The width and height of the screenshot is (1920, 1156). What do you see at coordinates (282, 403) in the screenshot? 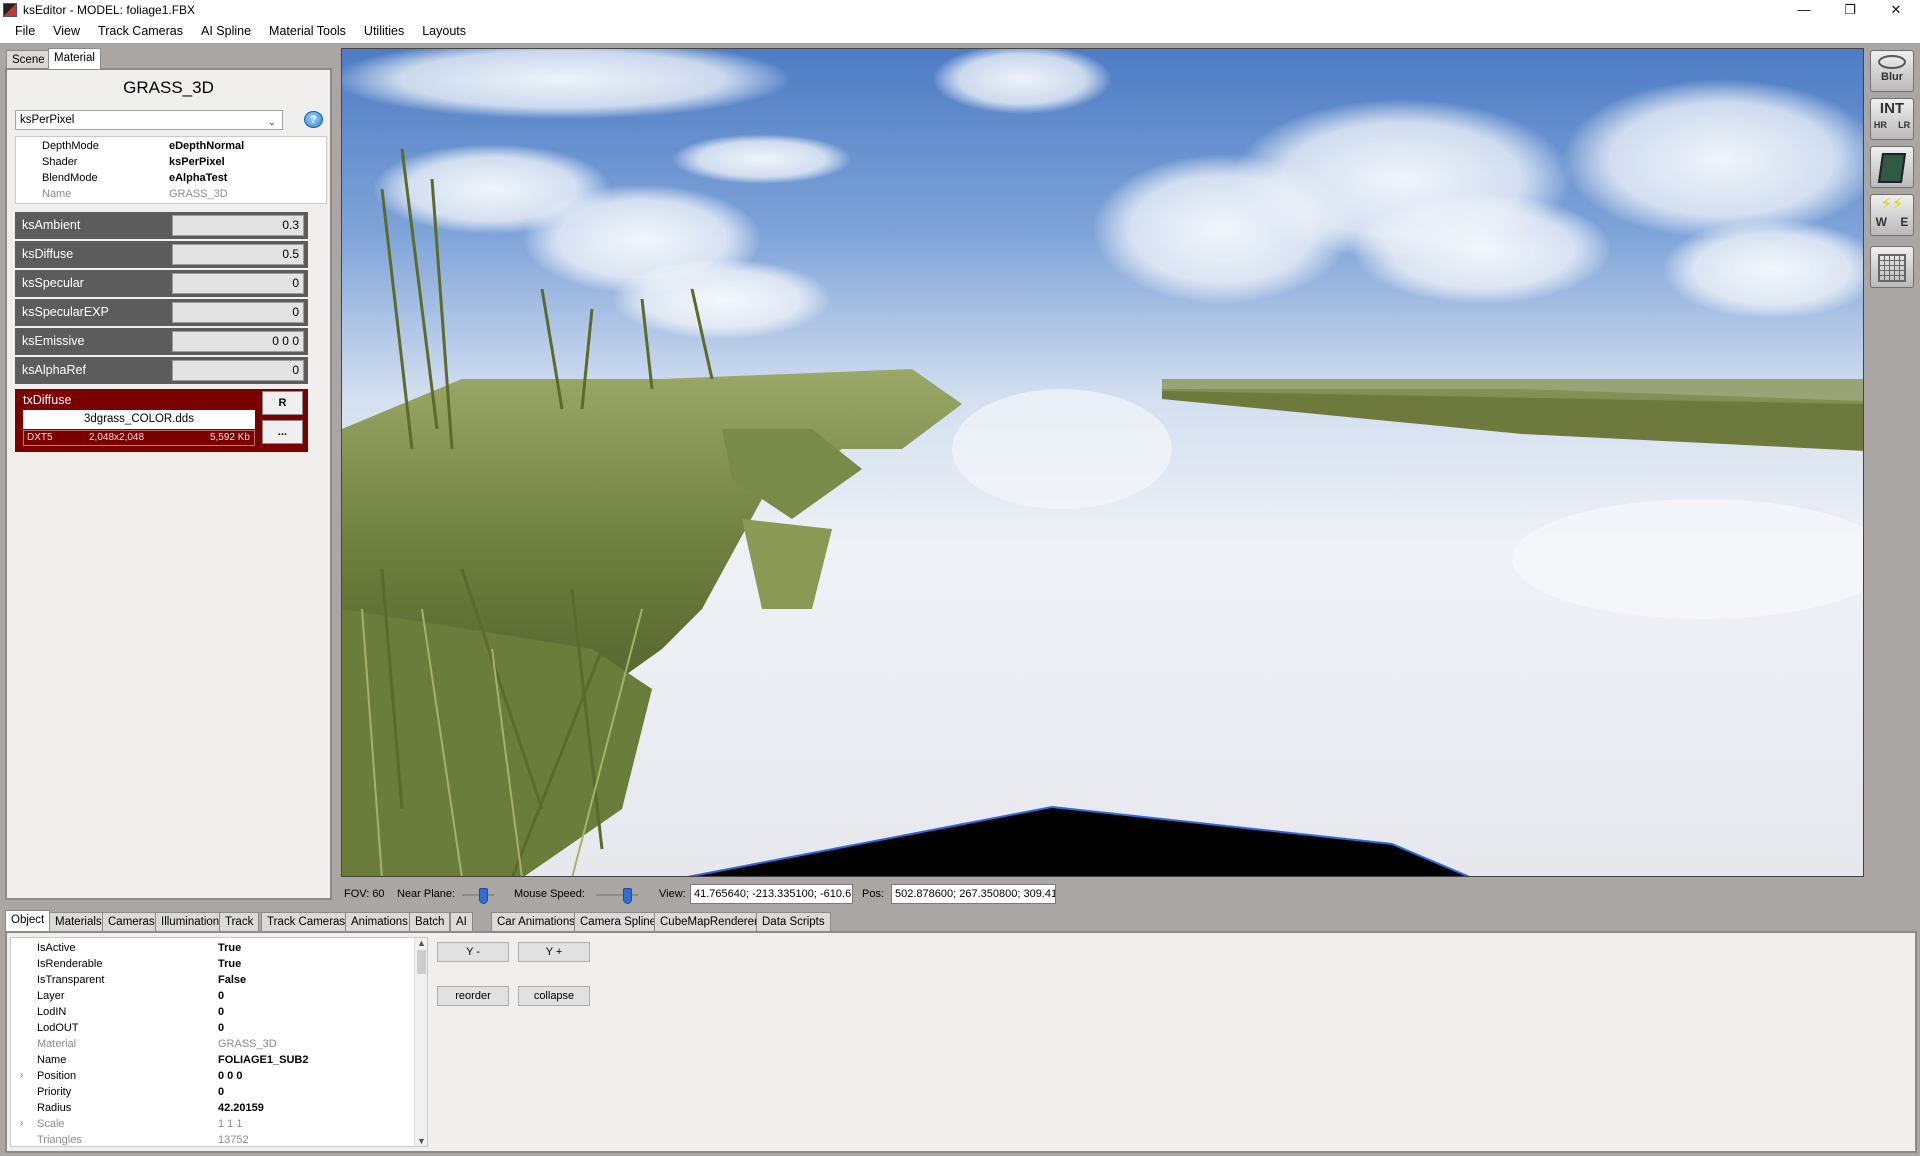
I see `texture-reset-button: R` at bounding box center [282, 403].